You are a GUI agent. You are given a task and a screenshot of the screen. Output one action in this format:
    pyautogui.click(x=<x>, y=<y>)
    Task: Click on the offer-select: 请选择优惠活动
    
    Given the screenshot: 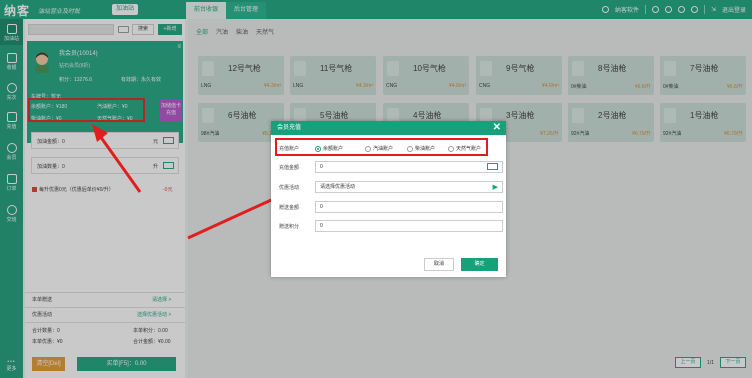 What is the action you would take?
    pyautogui.click(x=409, y=187)
    